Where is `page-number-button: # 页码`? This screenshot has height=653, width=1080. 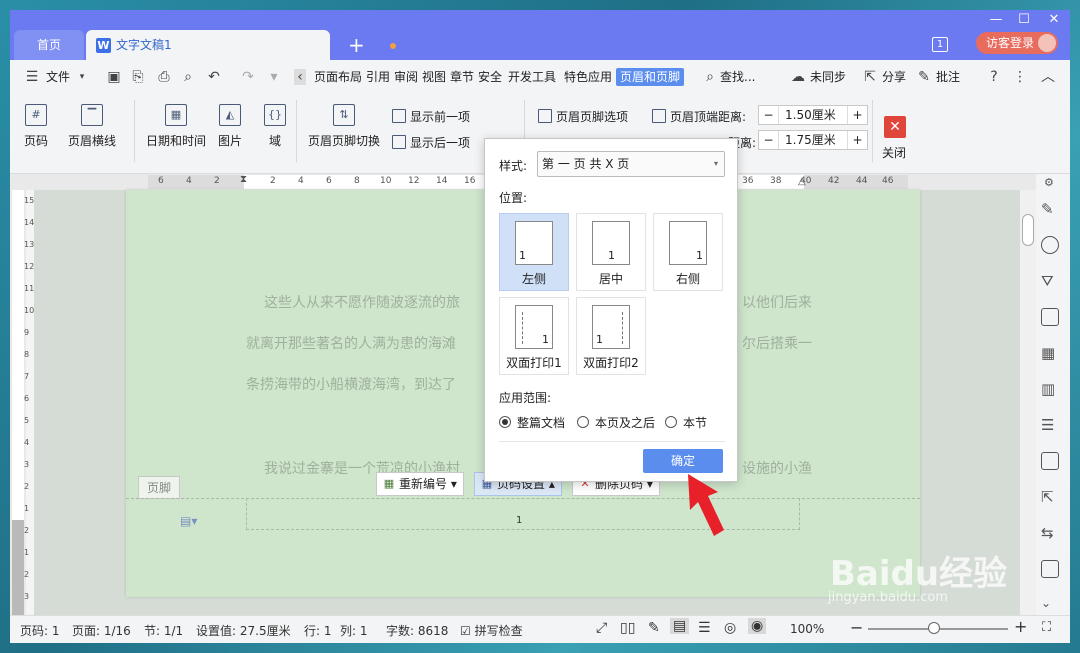 page-number-button: # 页码 is located at coordinates (36, 126).